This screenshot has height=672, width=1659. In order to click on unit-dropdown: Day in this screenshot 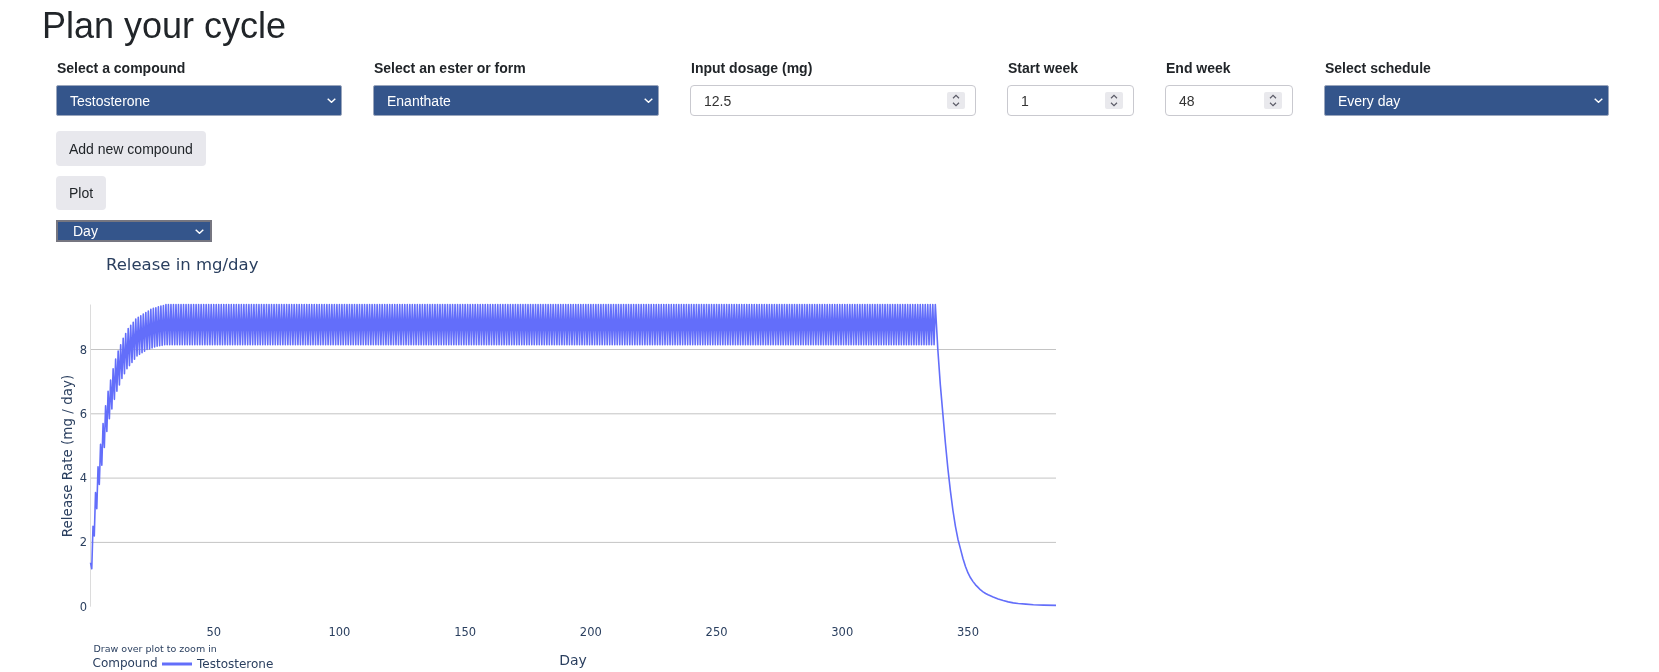, I will do `click(134, 231)`.